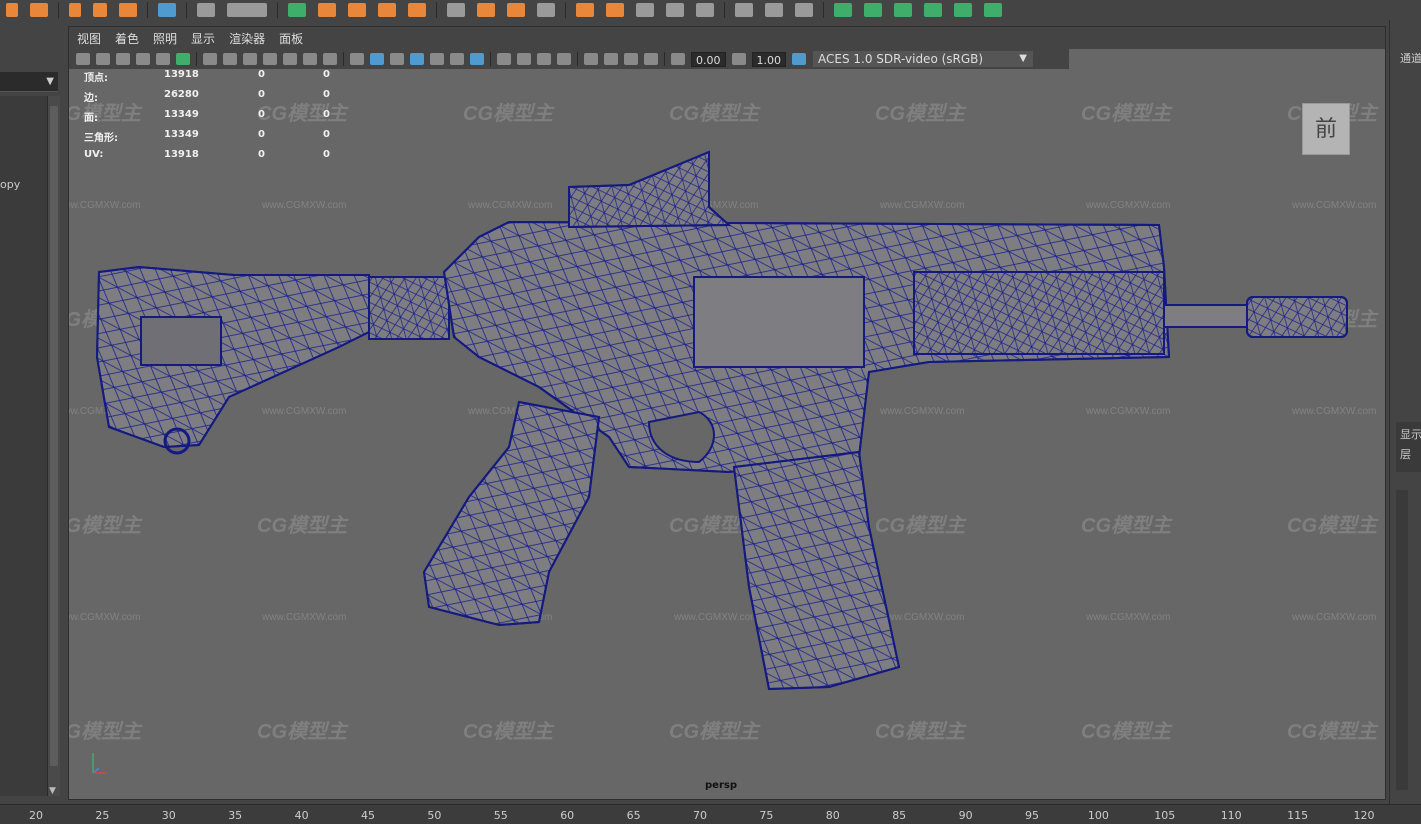 The height and width of the screenshot is (824, 1421). Describe the element at coordinates (1405, 412) in the screenshot. I see `channel-box-panel: 通道 显示 层` at that location.